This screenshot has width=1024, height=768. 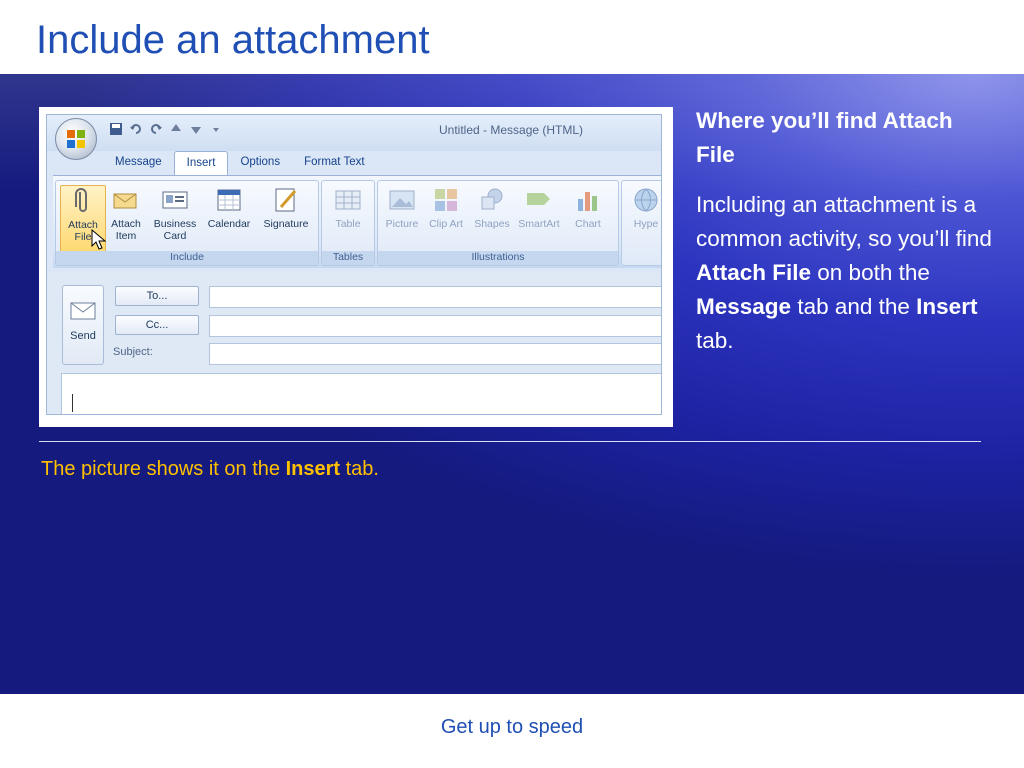 I want to click on message-body, so click(x=361, y=393).